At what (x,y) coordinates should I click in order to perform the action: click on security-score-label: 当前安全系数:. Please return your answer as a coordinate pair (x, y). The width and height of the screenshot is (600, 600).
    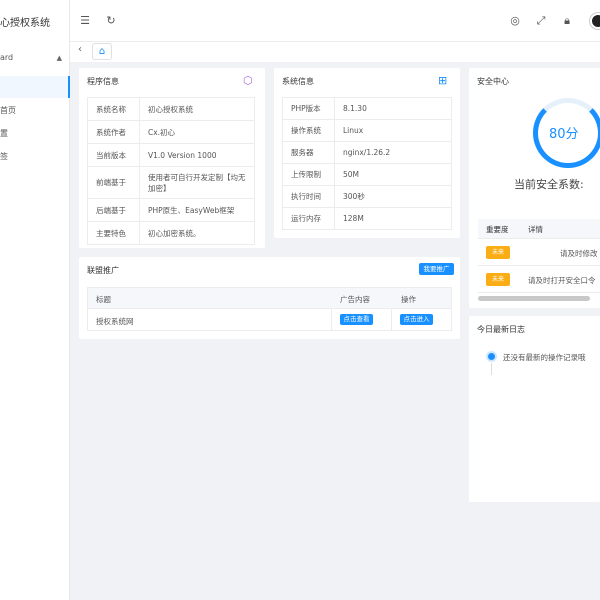
    Looking at the image, I should click on (549, 184).